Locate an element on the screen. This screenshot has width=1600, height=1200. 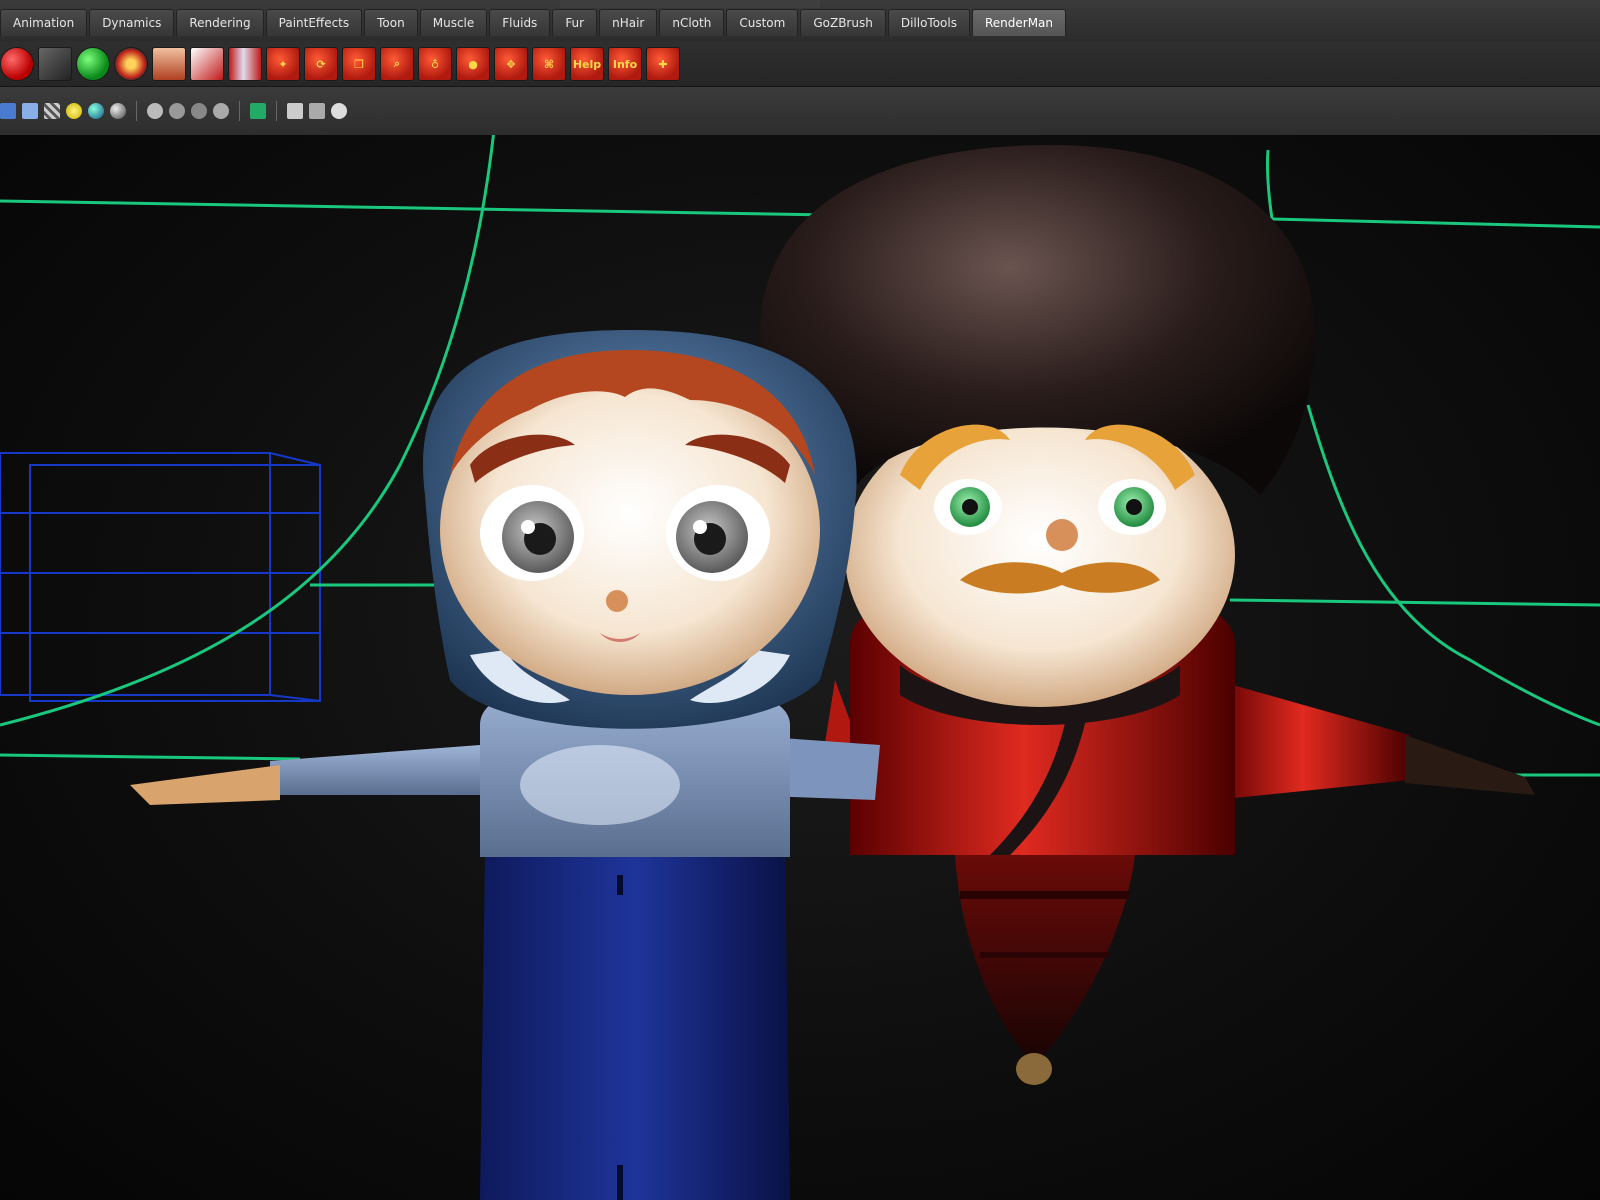
checker-icon is located at coordinates (52, 111).